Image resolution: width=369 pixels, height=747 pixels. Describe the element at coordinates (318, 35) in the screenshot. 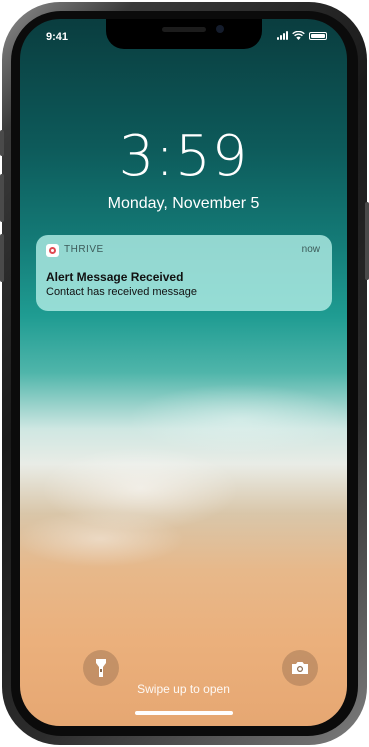

I see `battery-icon` at that location.